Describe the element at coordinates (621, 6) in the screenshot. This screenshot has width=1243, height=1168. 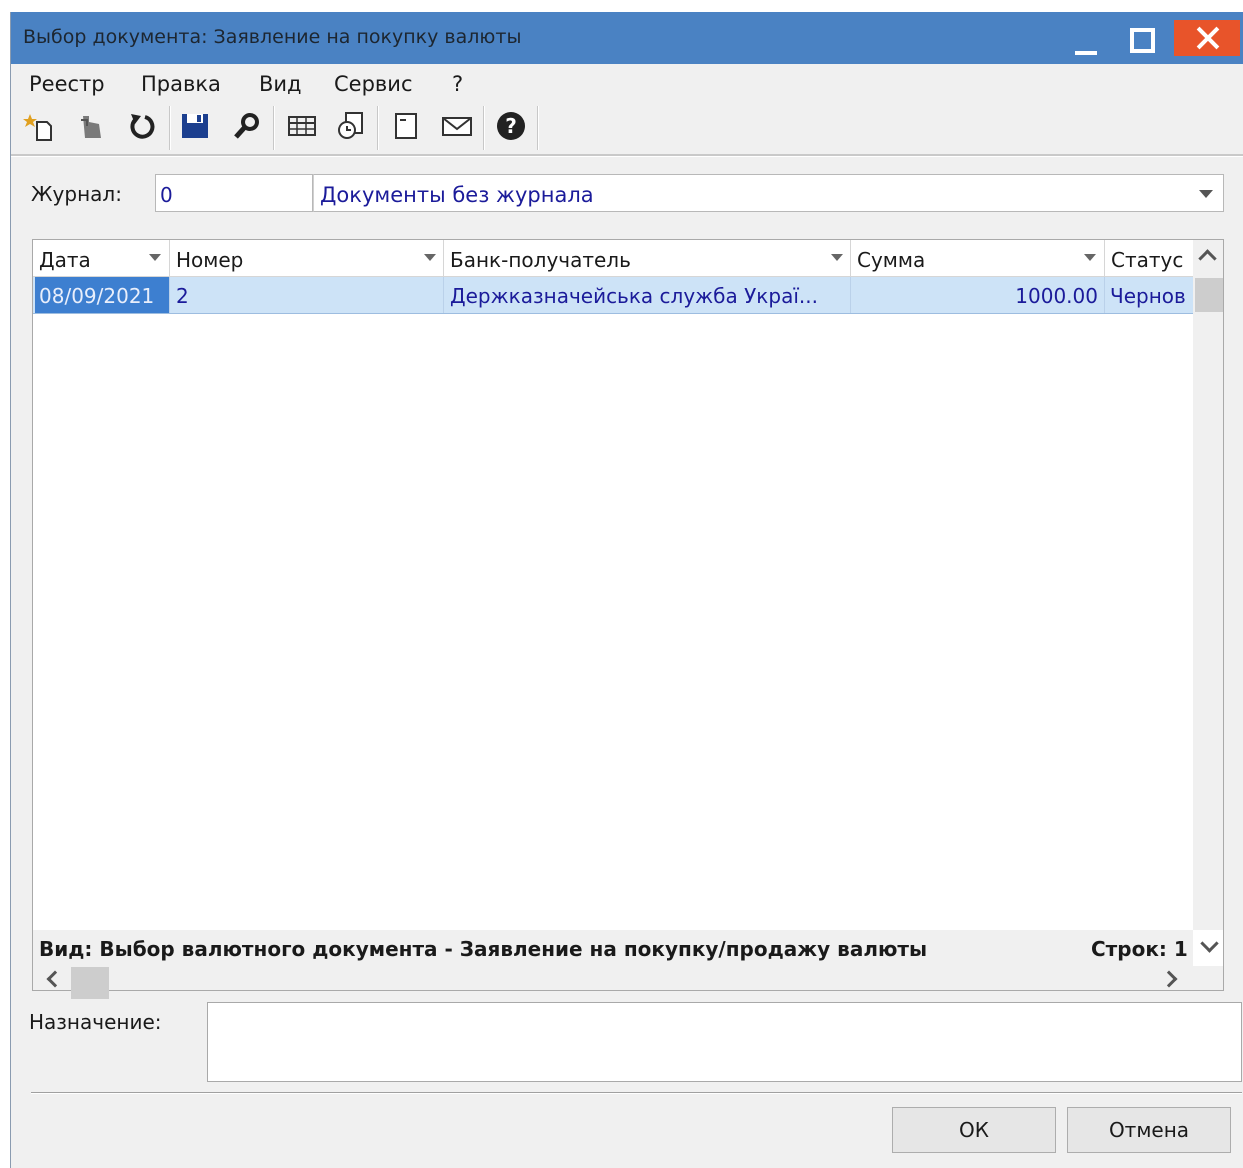
I see `top-strip` at that location.